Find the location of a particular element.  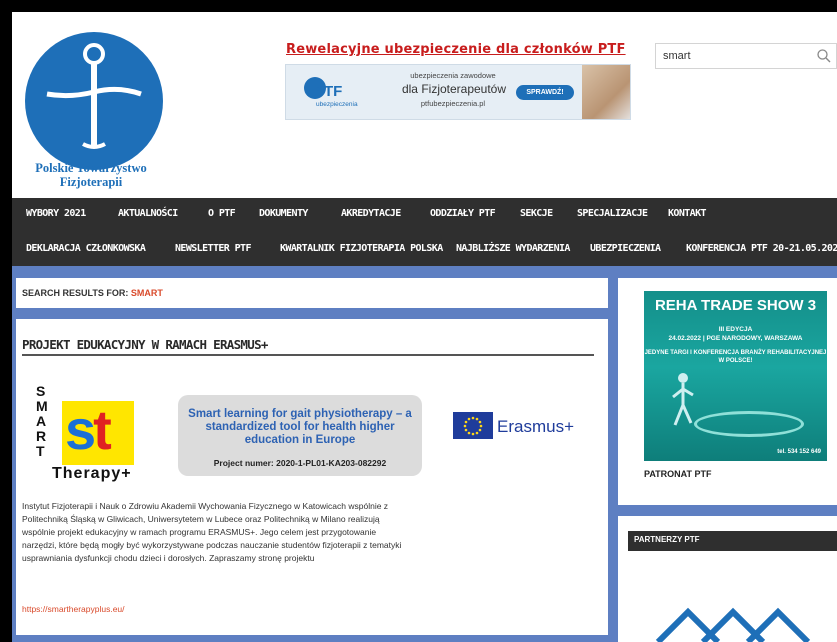

banner-line3: ptfubezpieczenia.pl is located at coordinates (453, 103).